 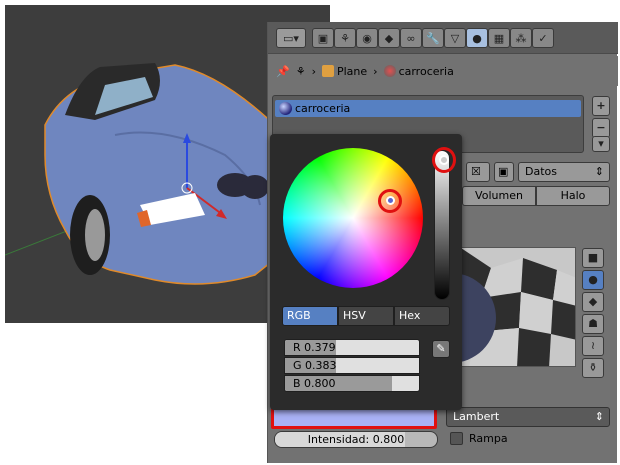 I want to click on preview-hair-button: ≀, so click(x=593, y=346).